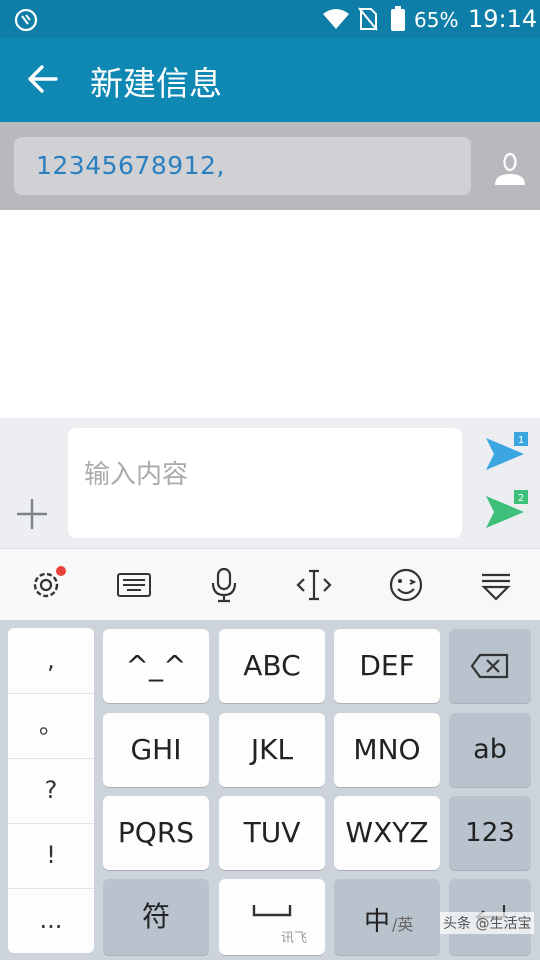 Image resolution: width=540 pixels, height=960 pixels. I want to click on send-sim1-icon: 1, so click(506, 454).